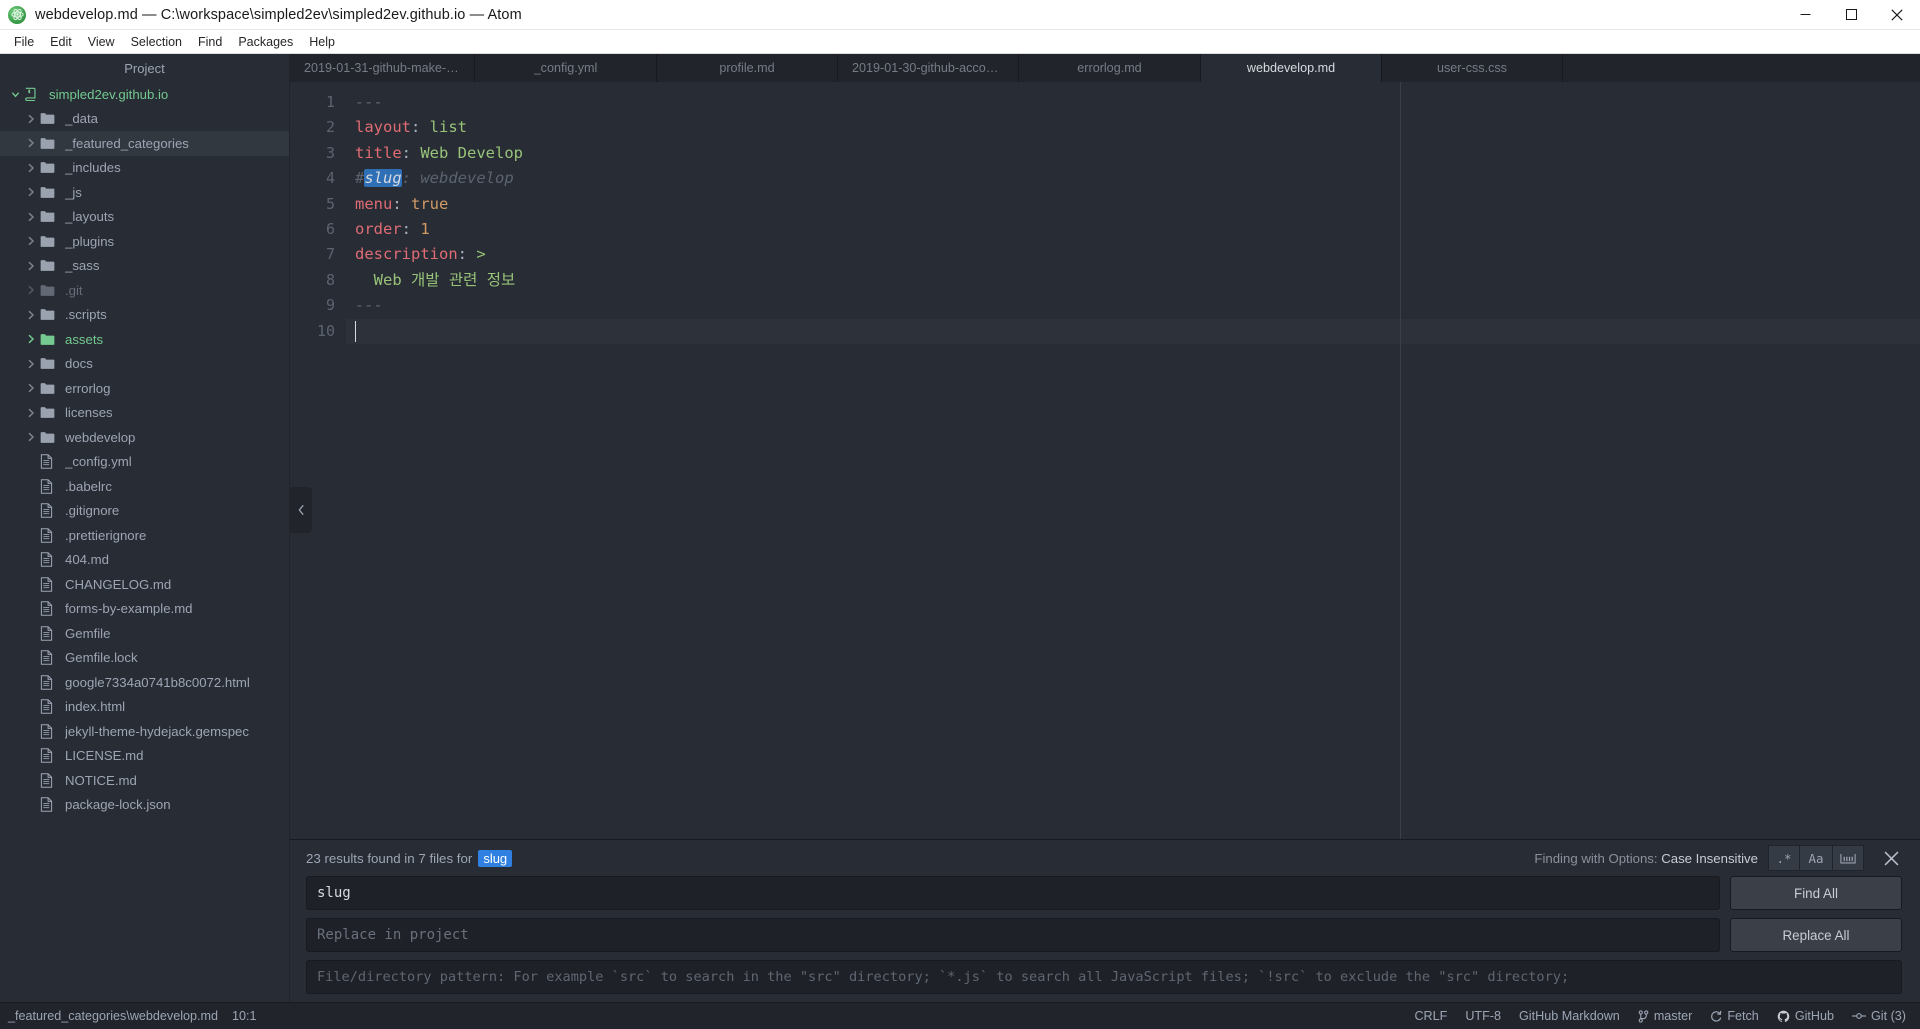 Image resolution: width=1920 pixels, height=1029 pixels. What do you see at coordinates (1784, 858) in the screenshot?
I see `regex-toggle-button: .*` at bounding box center [1784, 858].